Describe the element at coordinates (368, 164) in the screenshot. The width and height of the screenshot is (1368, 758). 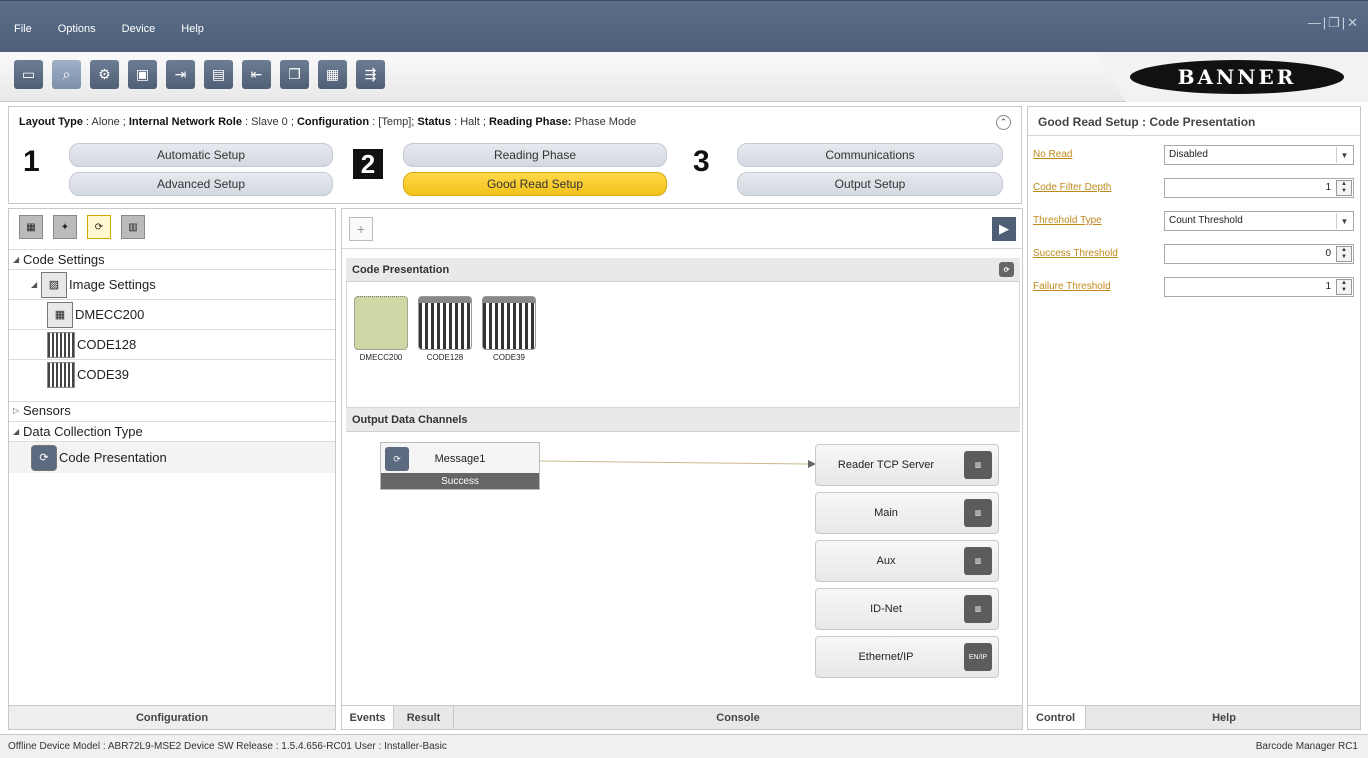
I see `step-2-number: 2` at that location.